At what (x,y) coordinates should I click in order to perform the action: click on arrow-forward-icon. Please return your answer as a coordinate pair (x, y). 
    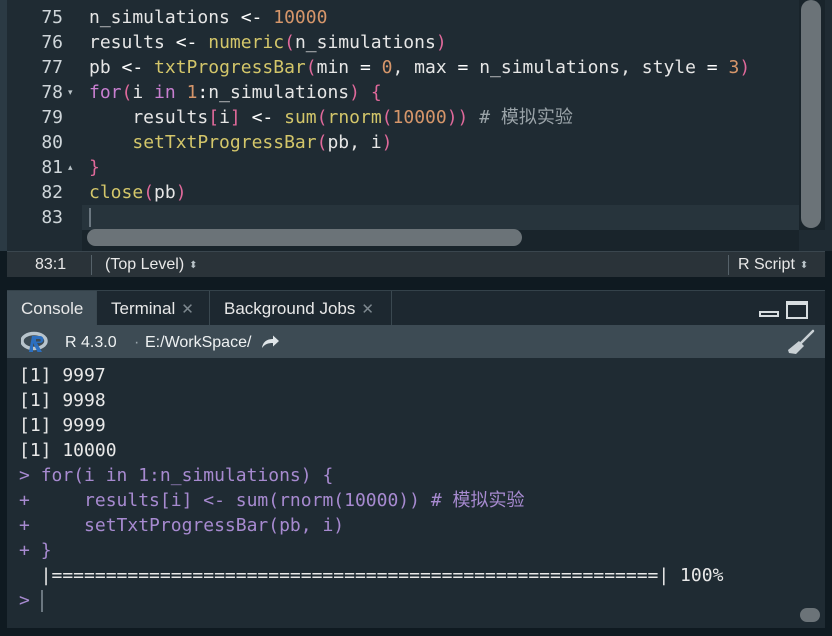
    Looking at the image, I should click on (270, 342).